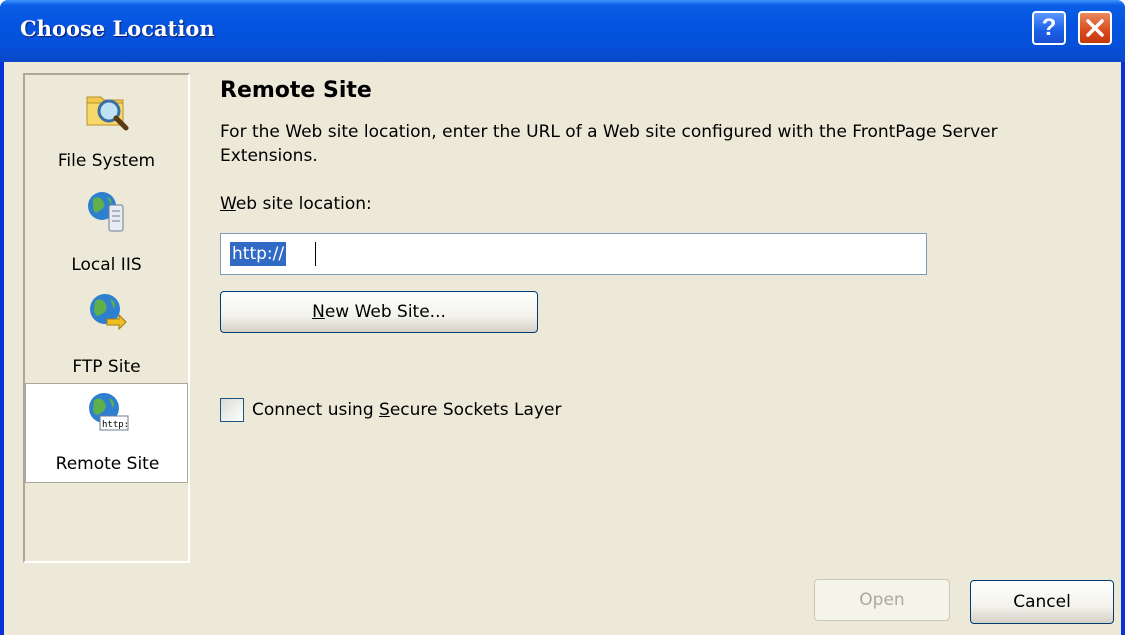  Describe the element at coordinates (228, 204) in the screenshot. I see `location-label-accesskey: W` at that location.